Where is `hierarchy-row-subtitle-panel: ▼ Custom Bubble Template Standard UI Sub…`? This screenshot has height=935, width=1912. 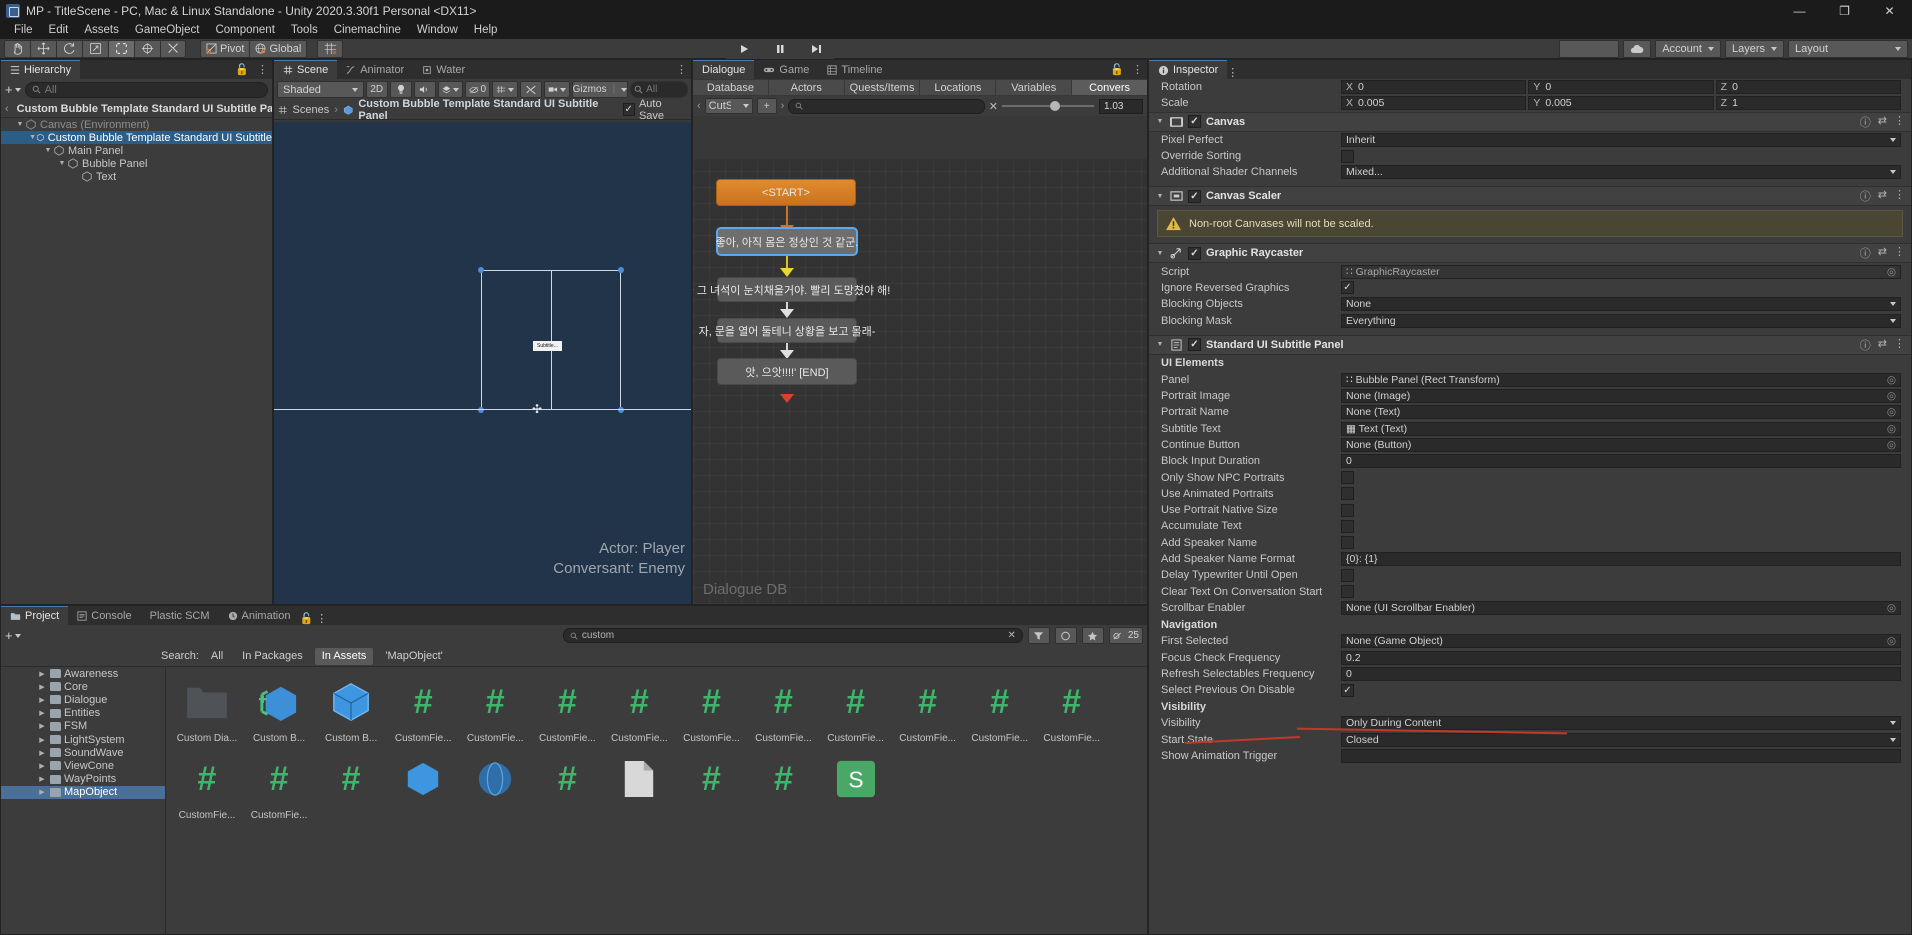
hierarchy-row-subtitle-panel: ▼ Custom Bubble Template Standard UI Sub… is located at coordinates (136, 137).